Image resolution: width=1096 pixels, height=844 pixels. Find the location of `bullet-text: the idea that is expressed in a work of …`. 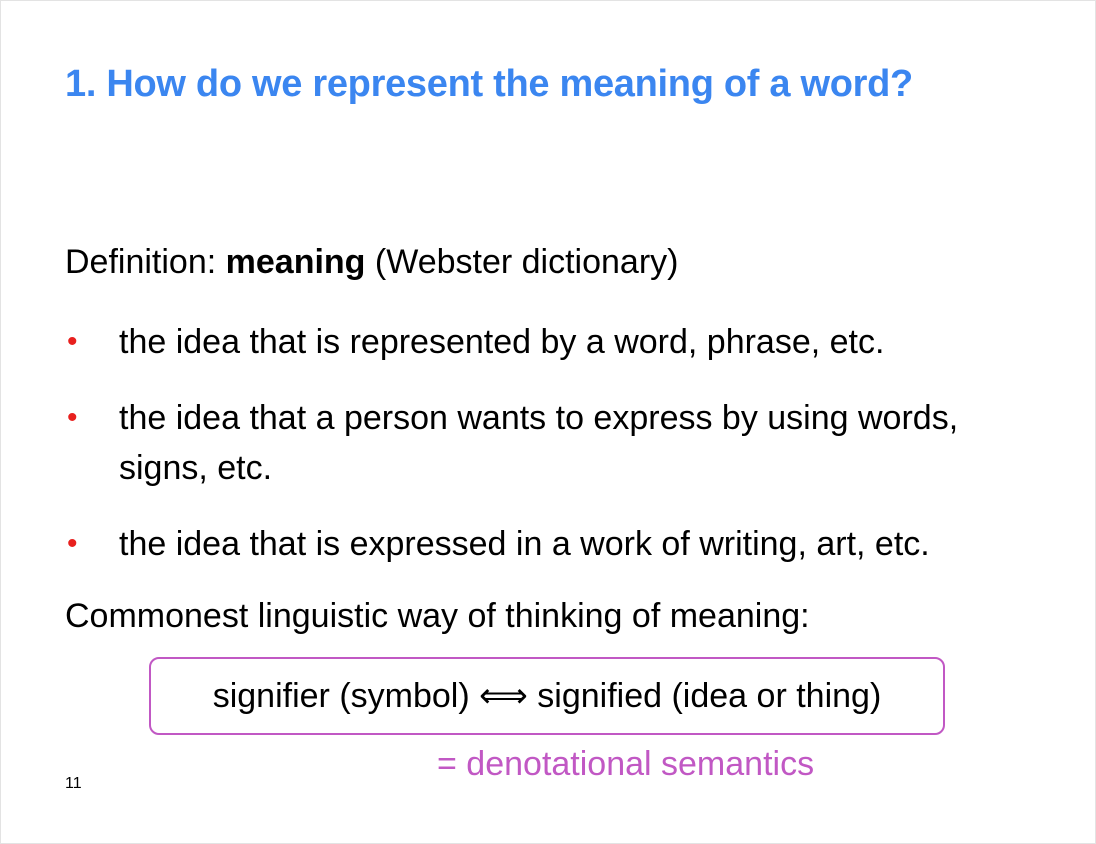

bullet-text: the idea that is expressed in a work of … is located at coordinates (524, 544).